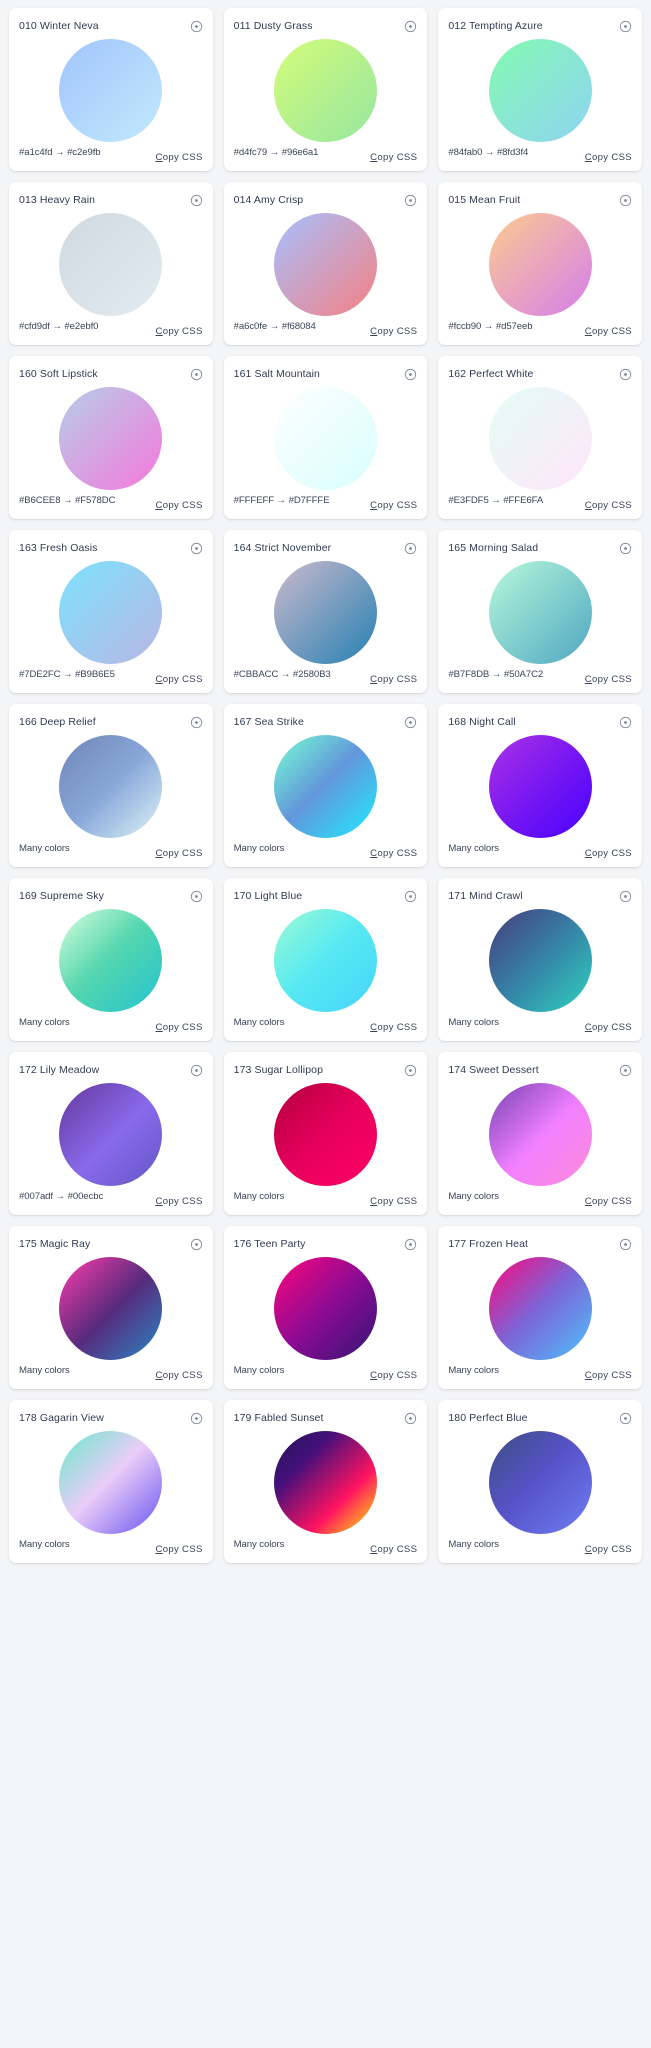 The image size is (651, 2048). I want to click on gradient-card: 011 Dusty Grass #d4fc79 → #96e6a1 Copy CSS, so click(325, 89).